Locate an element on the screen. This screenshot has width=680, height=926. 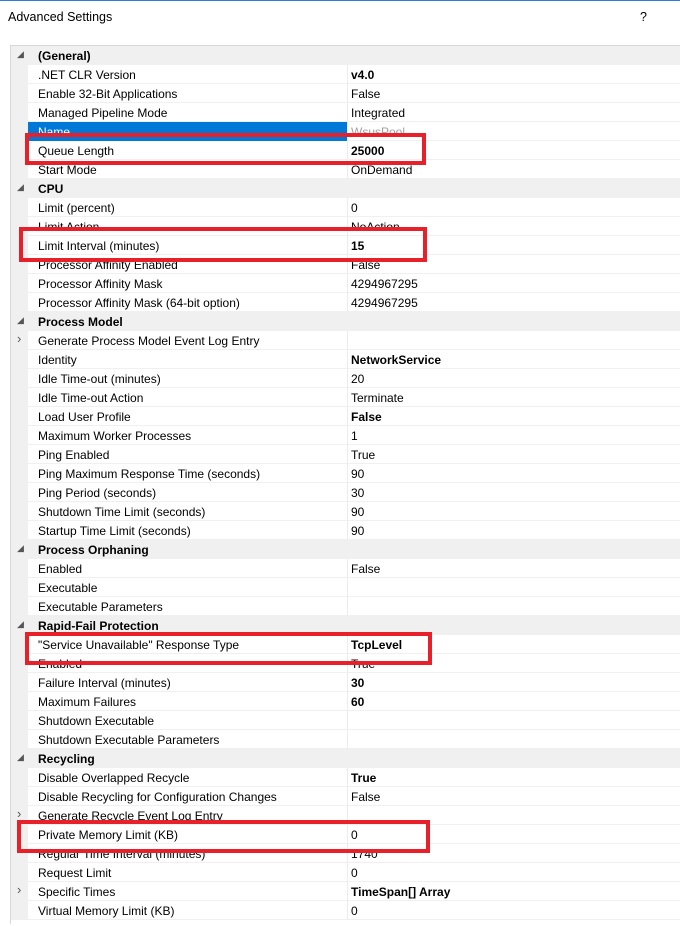
property-row: Processor Affinity Mask 4294967295 is located at coordinates (345, 283).